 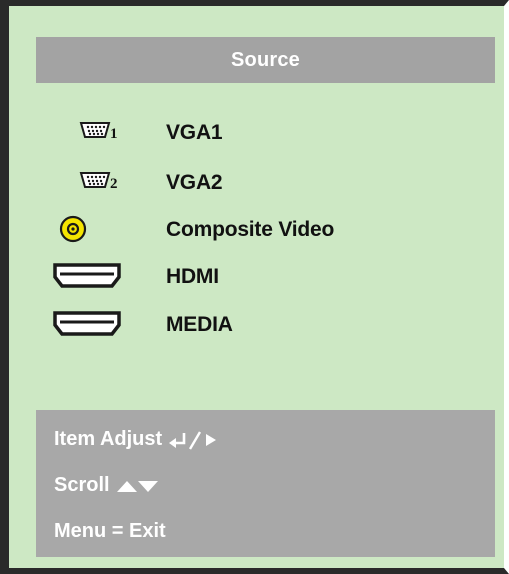 What do you see at coordinates (98, 132) in the screenshot?
I see `vga-1-icon: 1` at bounding box center [98, 132].